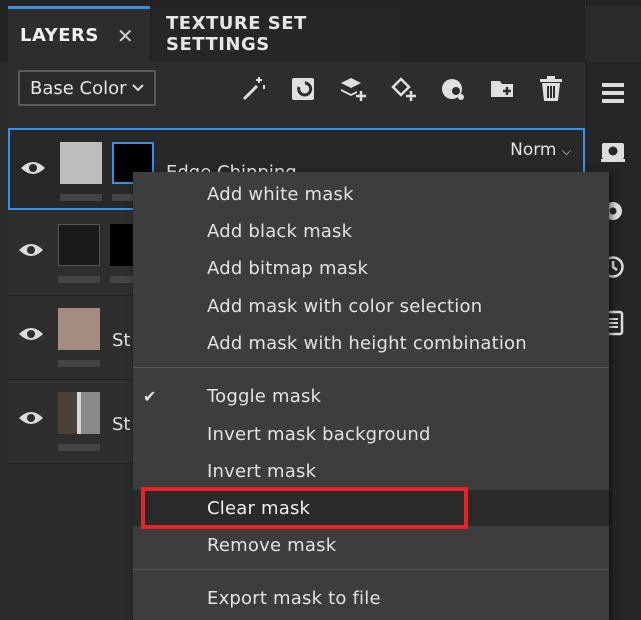  I want to click on add-layer-icon, so click(353, 89).